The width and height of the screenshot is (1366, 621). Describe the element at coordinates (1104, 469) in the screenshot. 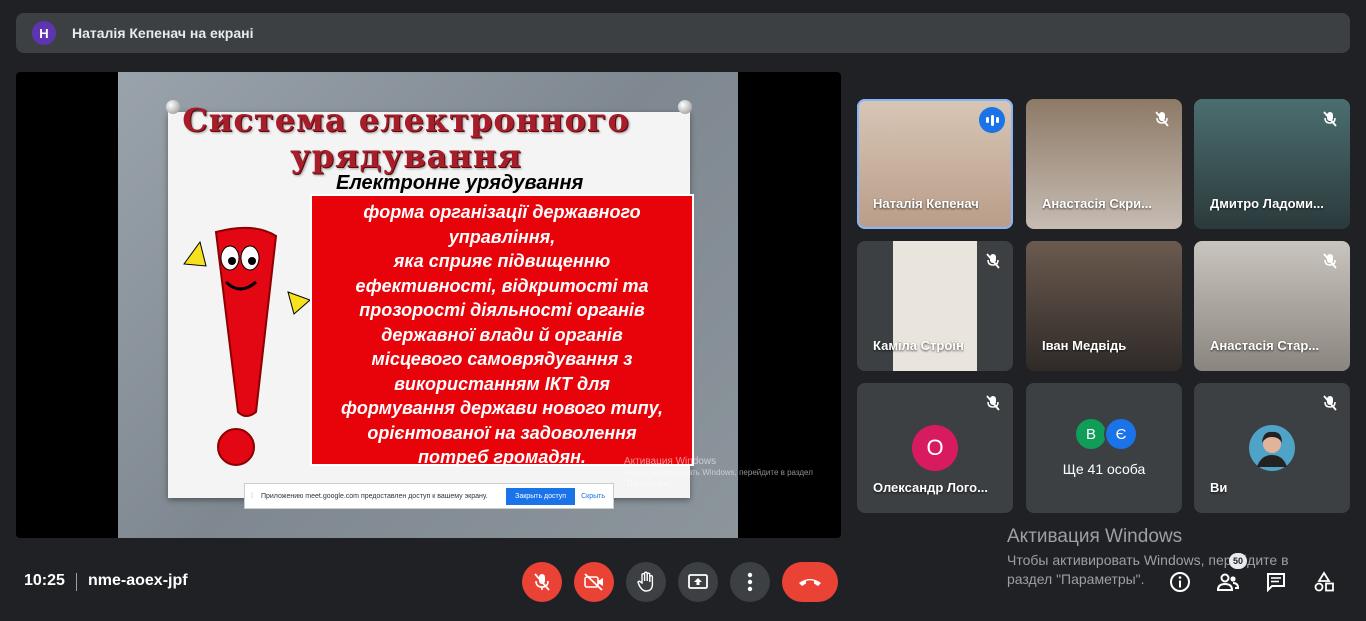

I see `more-participants-label: Ще 41 особа` at that location.